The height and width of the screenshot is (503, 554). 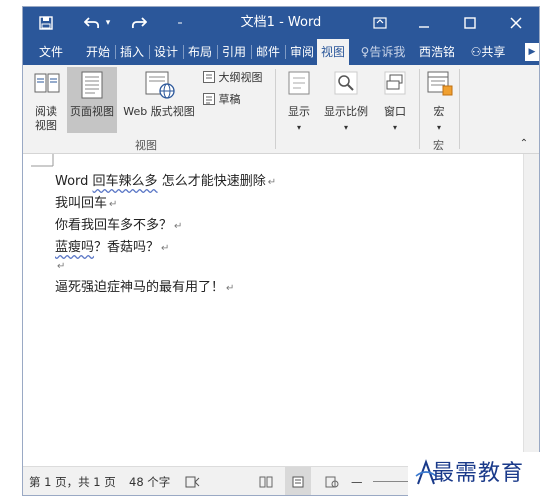 What do you see at coordinates (229, 99) in the screenshot?
I see `draft-label: 草稿` at bounding box center [229, 99].